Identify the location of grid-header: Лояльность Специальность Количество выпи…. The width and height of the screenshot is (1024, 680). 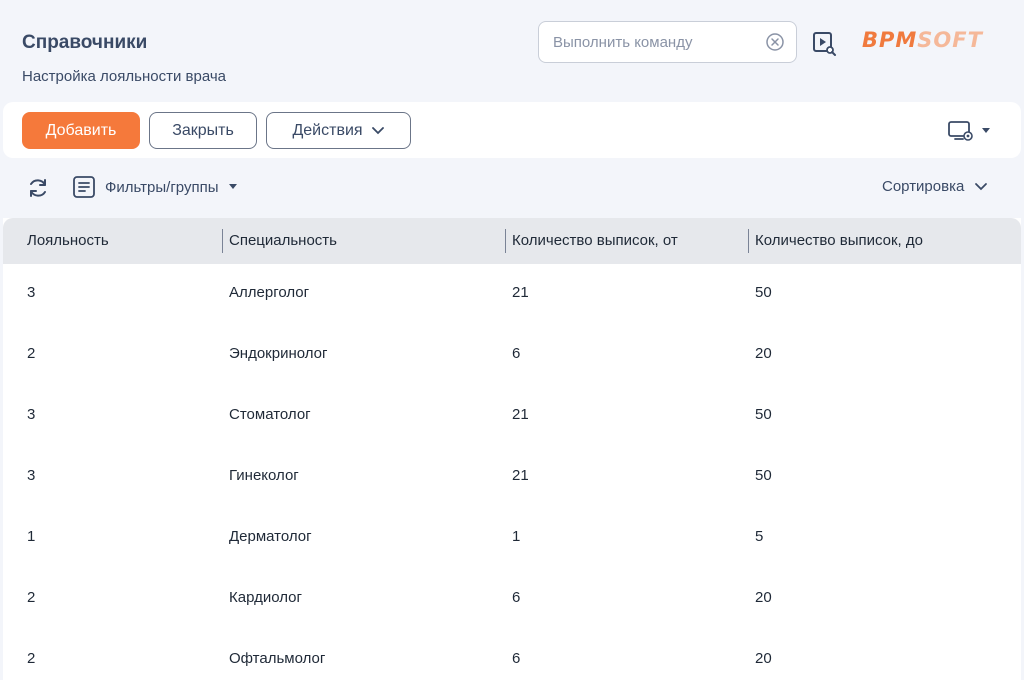
(512, 241).